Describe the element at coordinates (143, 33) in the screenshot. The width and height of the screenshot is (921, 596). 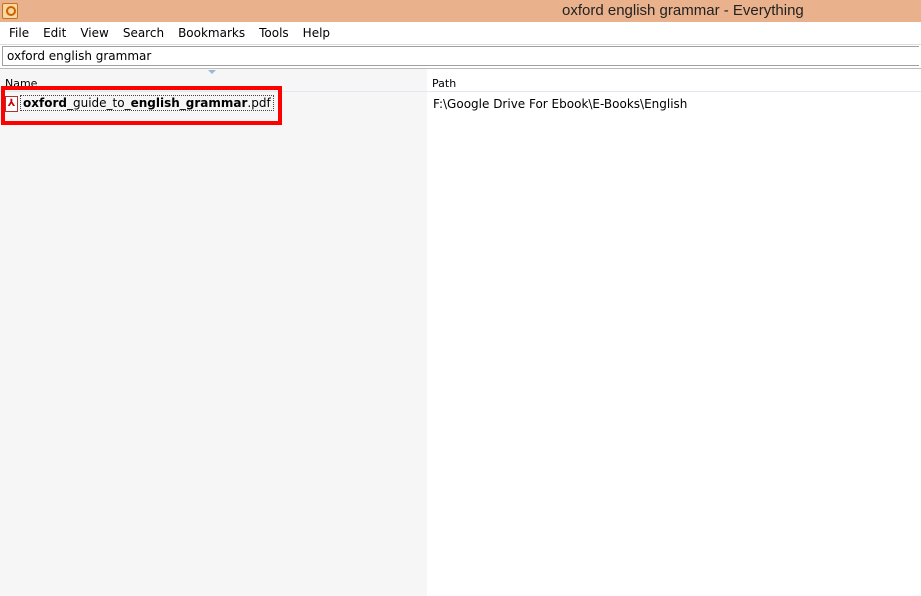
I see `menu-search: Search` at that location.